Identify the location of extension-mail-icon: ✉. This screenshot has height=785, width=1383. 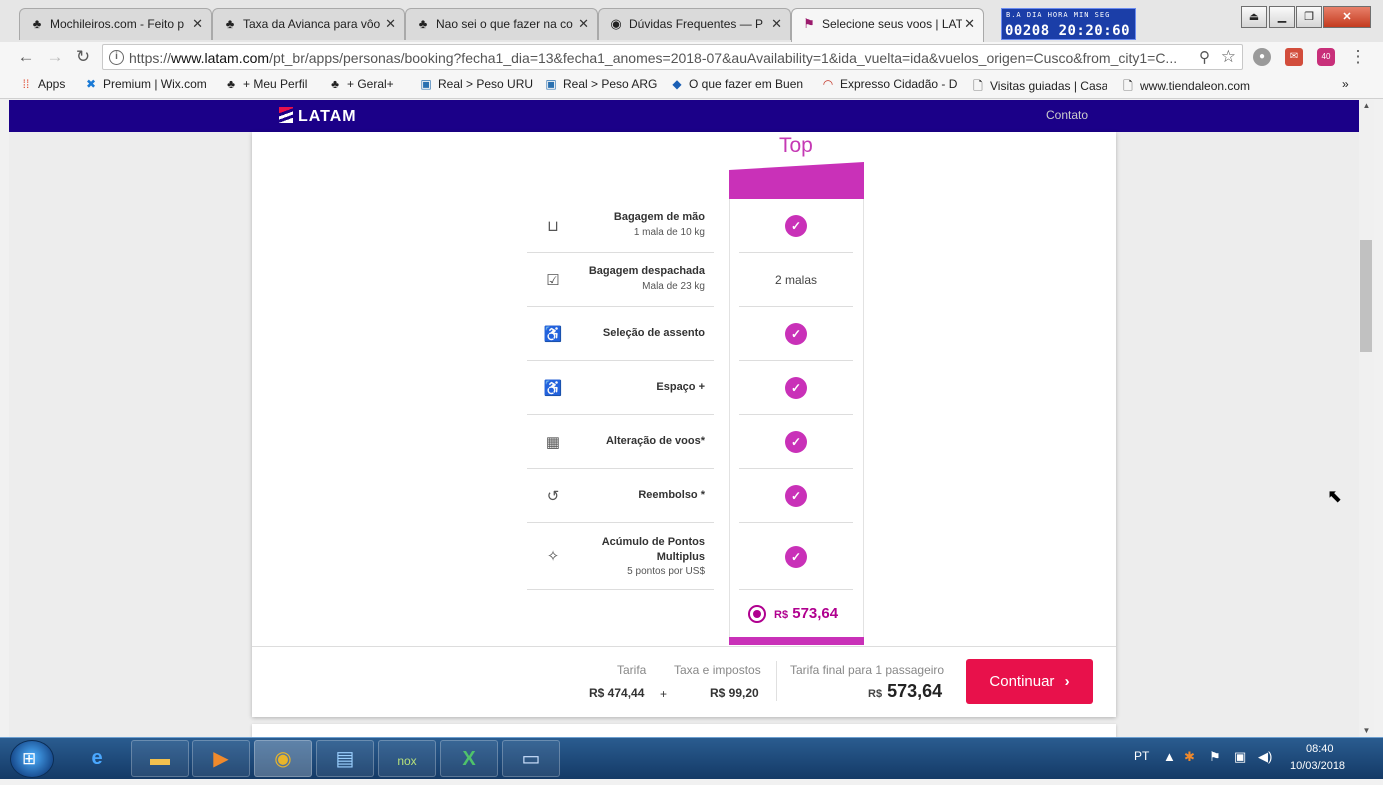
(1294, 57).